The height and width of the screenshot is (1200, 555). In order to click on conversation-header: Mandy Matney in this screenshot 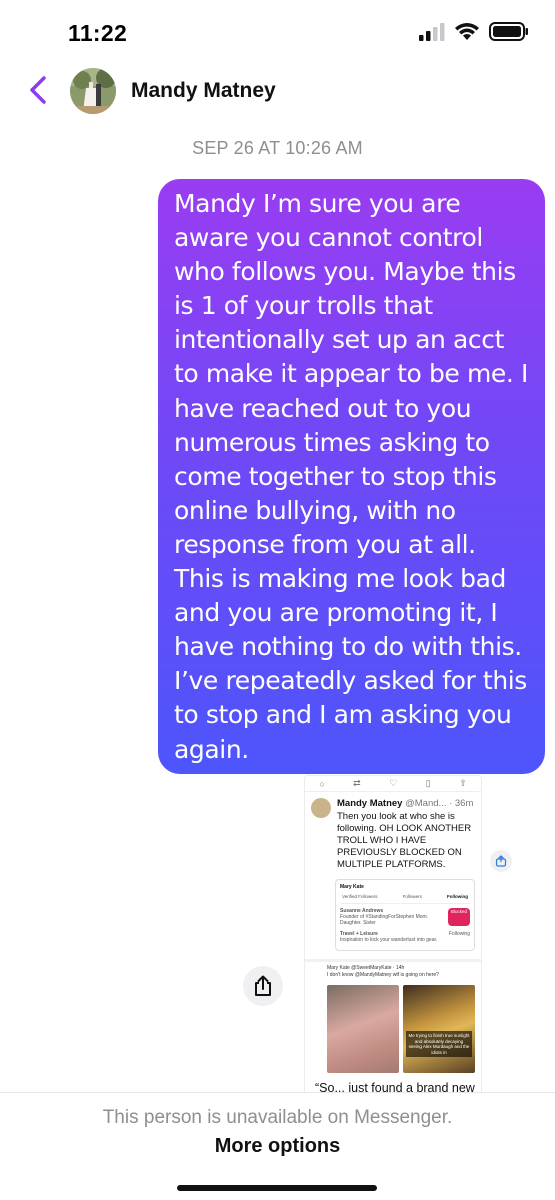, I will do `click(277, 90)`.